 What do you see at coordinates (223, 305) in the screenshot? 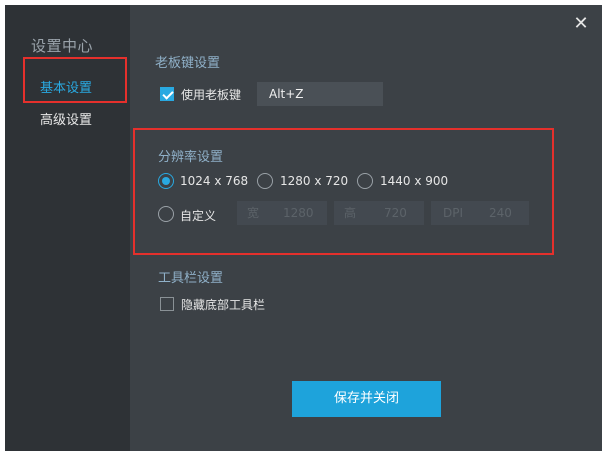
I see `hide-toolbar-checkbox-label: 隐藏底部工具栏` at bounding box center [223, 305].